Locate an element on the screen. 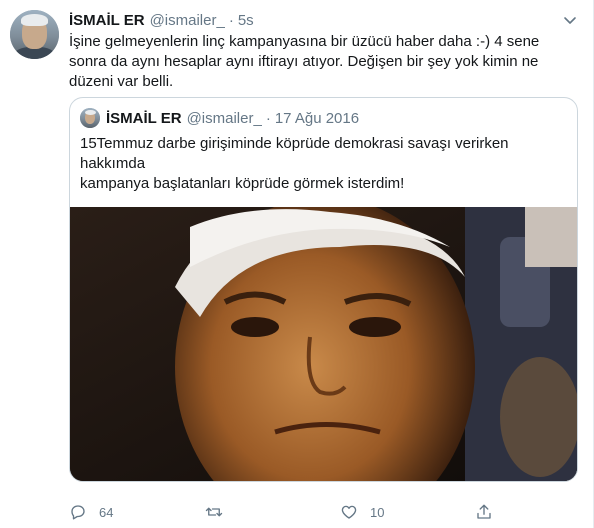  quoted-author-handle: @ismailer_ is located at coordinates (224, 118).